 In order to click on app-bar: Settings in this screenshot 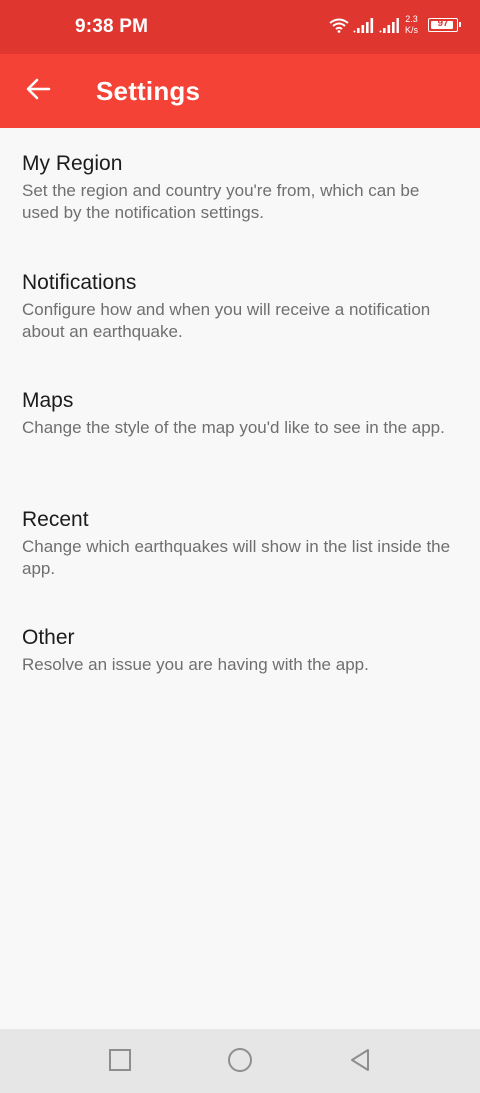, I will do `click(240, 91)`.